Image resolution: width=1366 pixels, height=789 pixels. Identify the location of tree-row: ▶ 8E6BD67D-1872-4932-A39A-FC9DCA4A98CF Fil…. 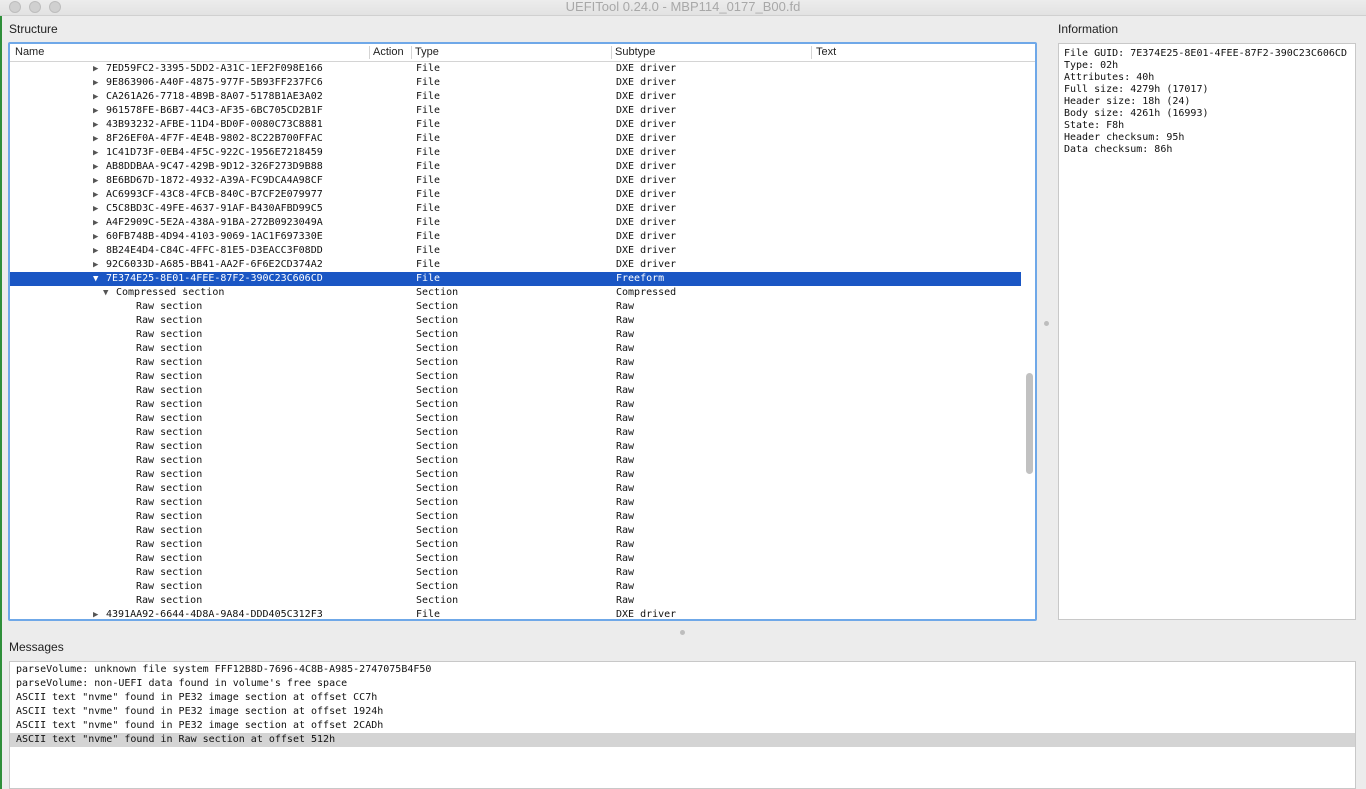
(515, 181).